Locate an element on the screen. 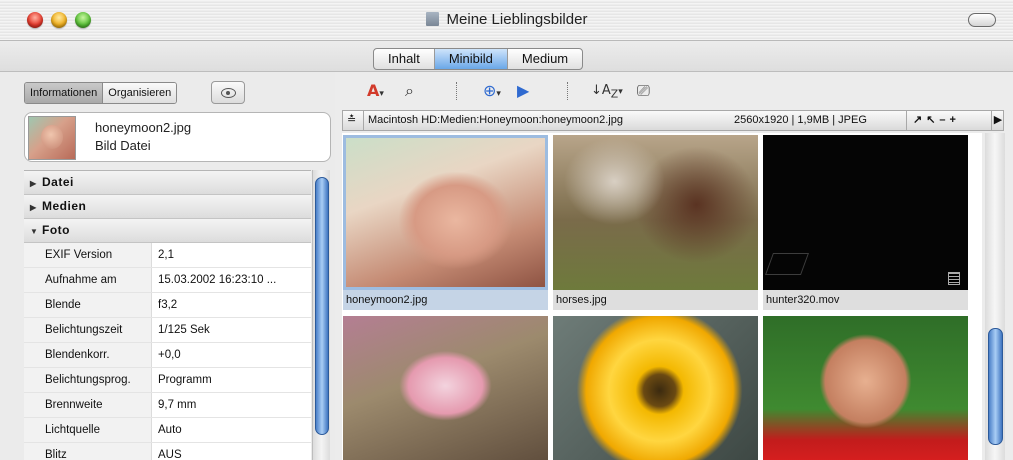 The height and width of the screenshot is (460, 1013). property-row: Blendenkorr. +0,0 is located at coordinates (167, 355).